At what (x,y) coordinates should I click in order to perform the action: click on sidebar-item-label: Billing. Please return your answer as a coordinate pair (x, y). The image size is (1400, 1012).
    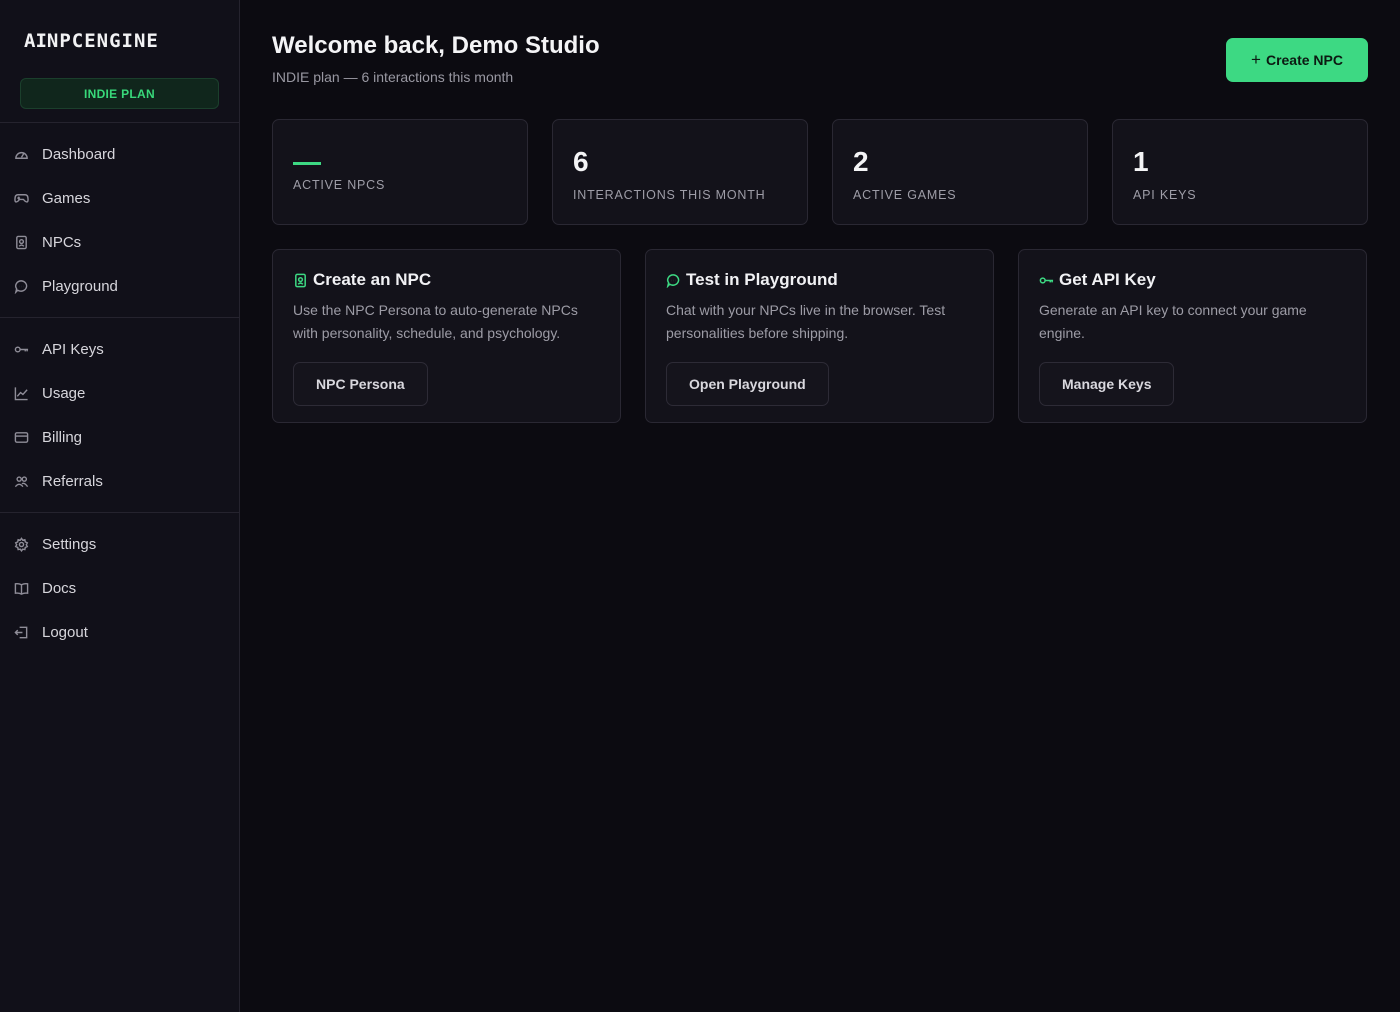
    Looking at the image, I should click on (62, 437).